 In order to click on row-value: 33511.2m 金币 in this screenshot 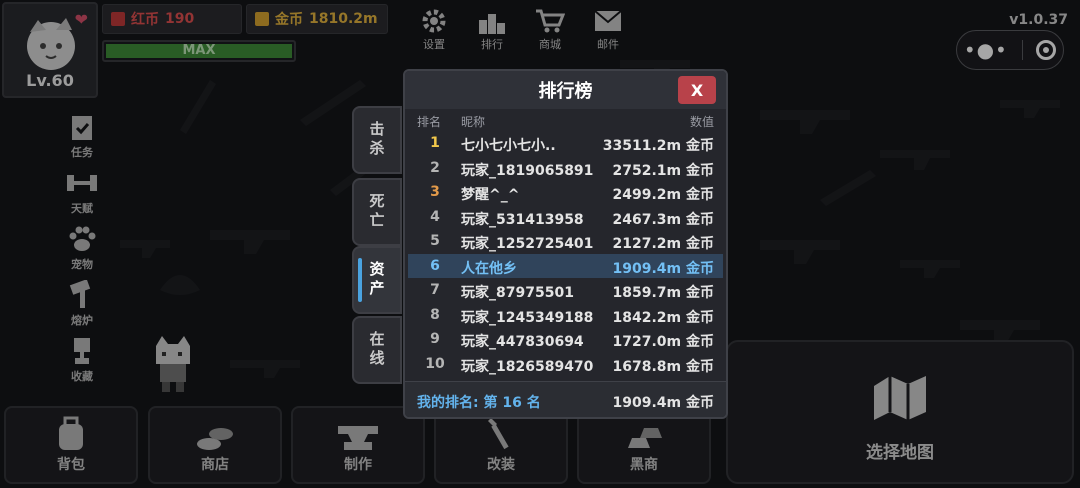, I will do `click(658, 146)`.